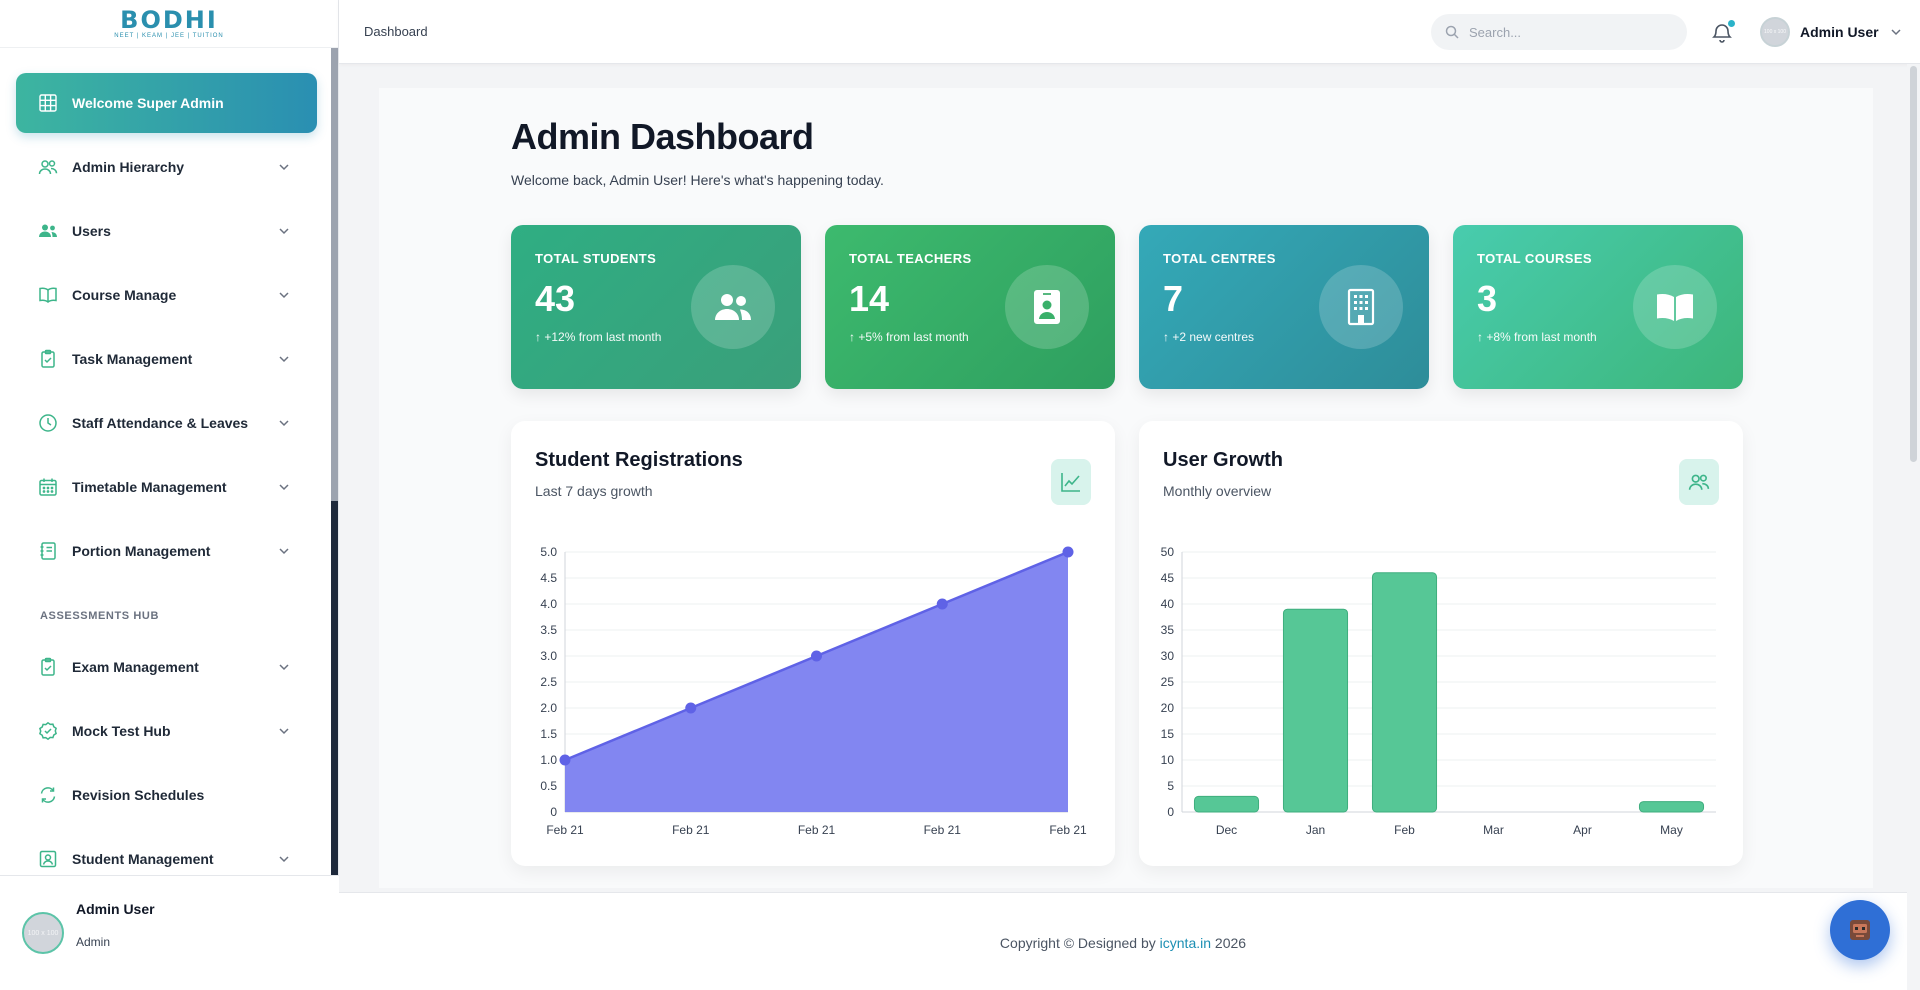  What do you see at coordinates (1168, 656) in the screenshot?
I see `y-tick-label: 30` at bounding box center [1168, 656].